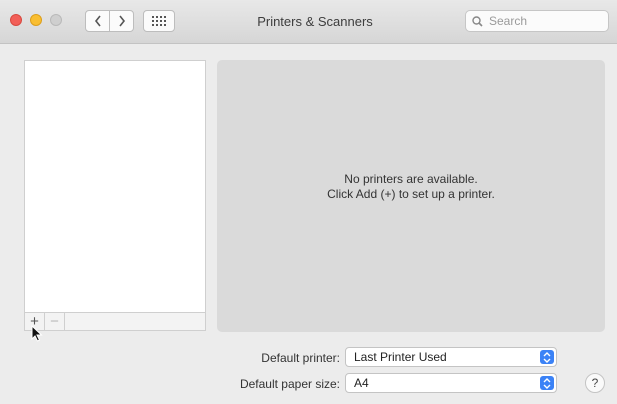 Image resolution: width=617 pixels, height=404 pixels. I want to click on empty-state-line-2: Click Add (+) to set up a printer., so click(411, 194).